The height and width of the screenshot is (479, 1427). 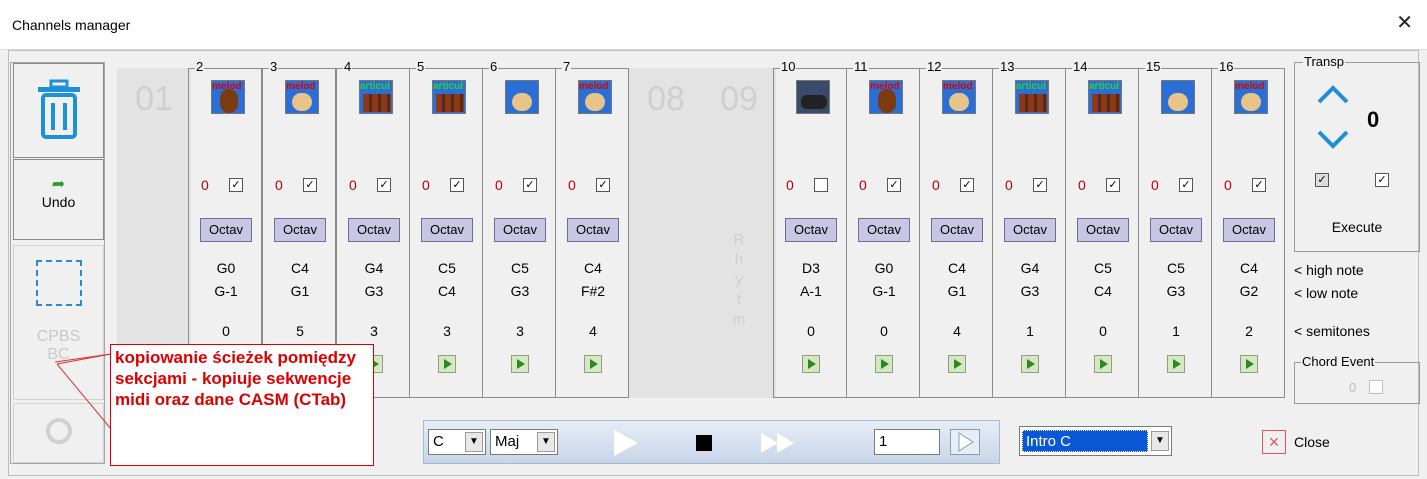 I want to click on chord-event-checkbox, so click(x=1376, y=387).